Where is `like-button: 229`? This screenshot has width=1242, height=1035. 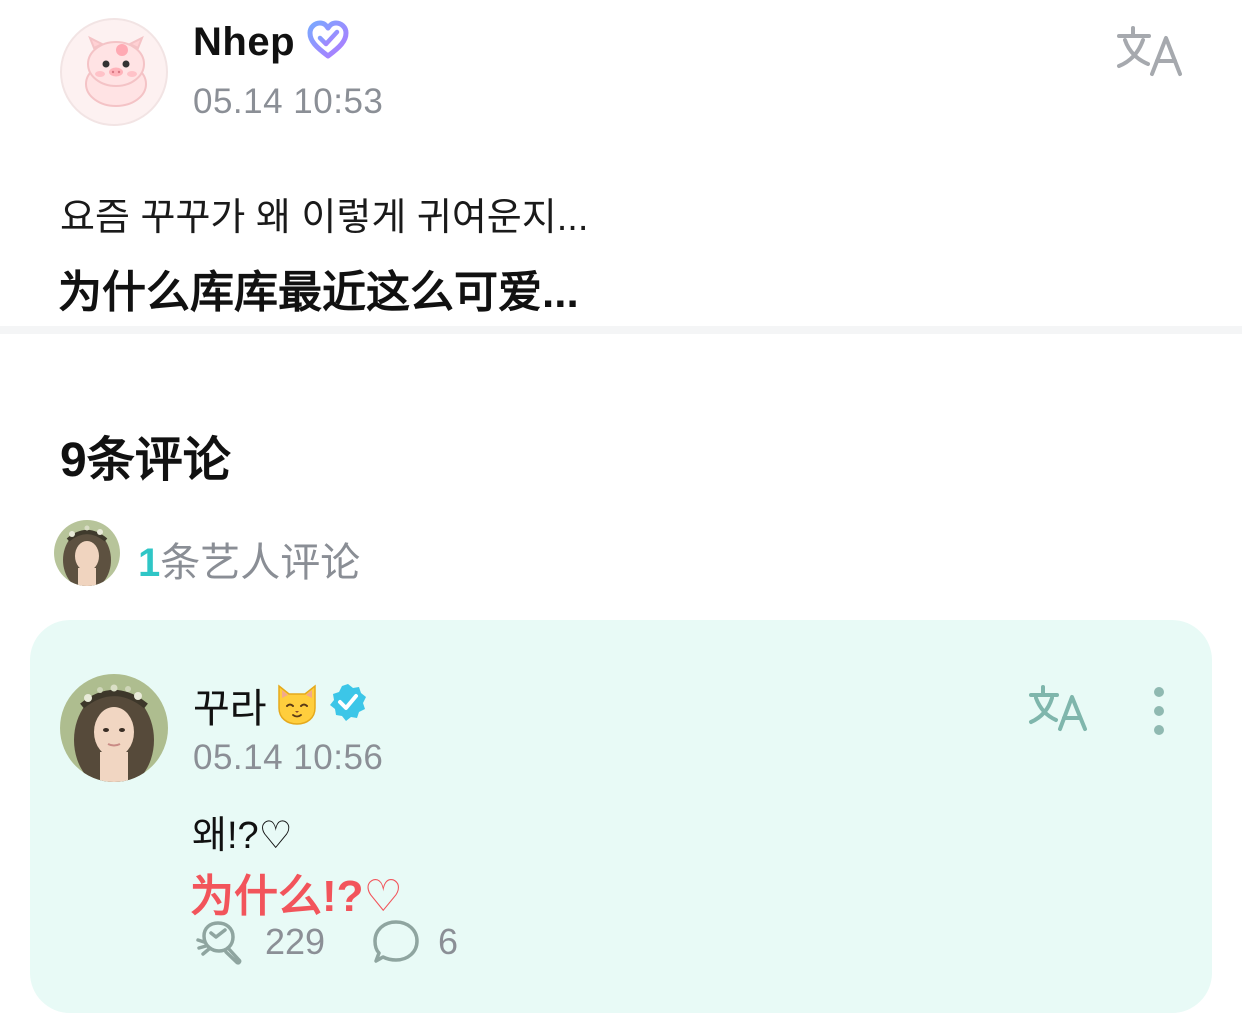 like-button: 229 is located at coordinates (270, 942).